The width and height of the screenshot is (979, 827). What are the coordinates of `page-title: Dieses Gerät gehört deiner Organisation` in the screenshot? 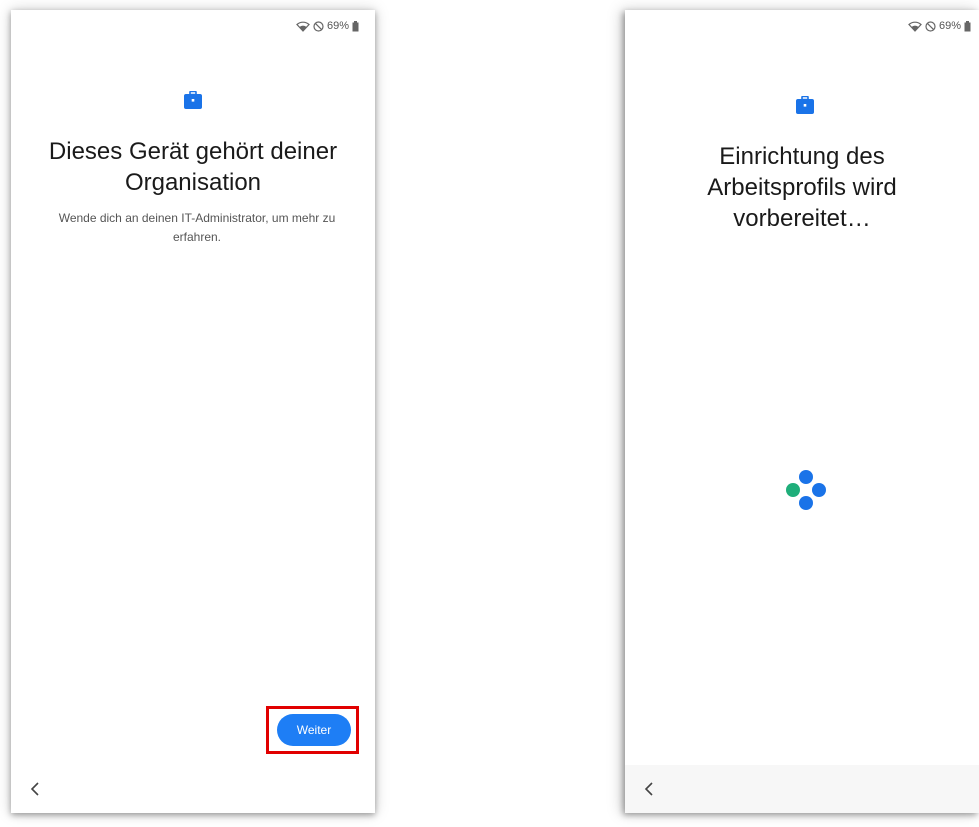 It's located at (193, 167).